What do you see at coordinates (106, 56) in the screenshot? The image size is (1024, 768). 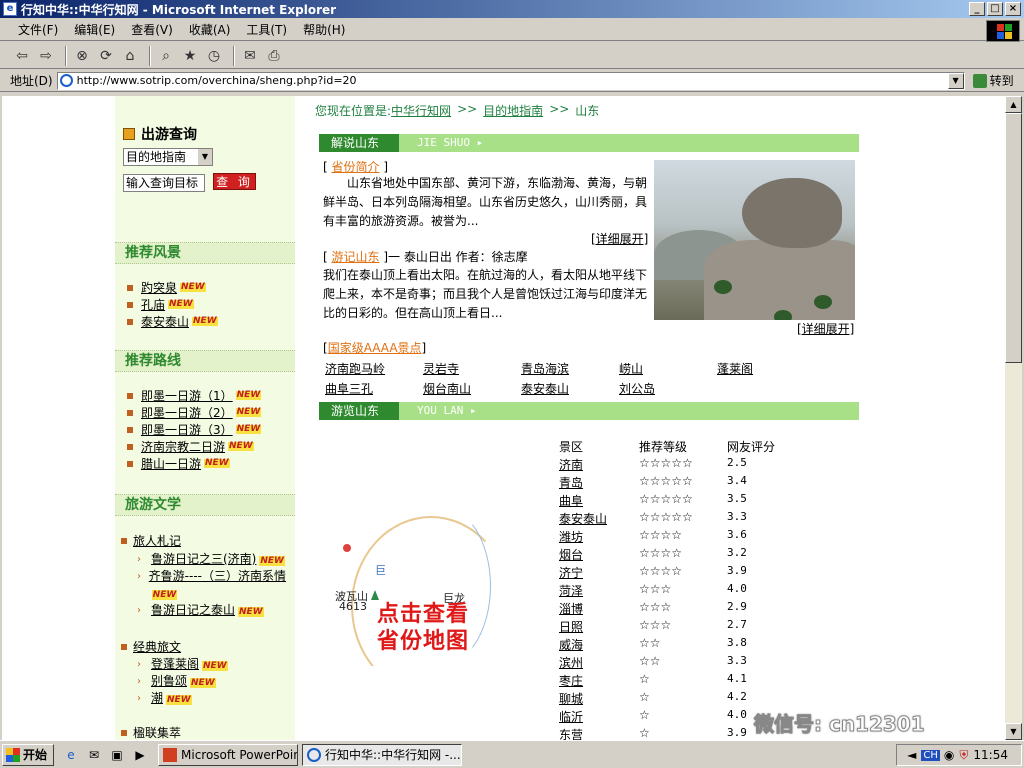 I see `refresh-icon: ⟳` at bounding box center [106, 56].